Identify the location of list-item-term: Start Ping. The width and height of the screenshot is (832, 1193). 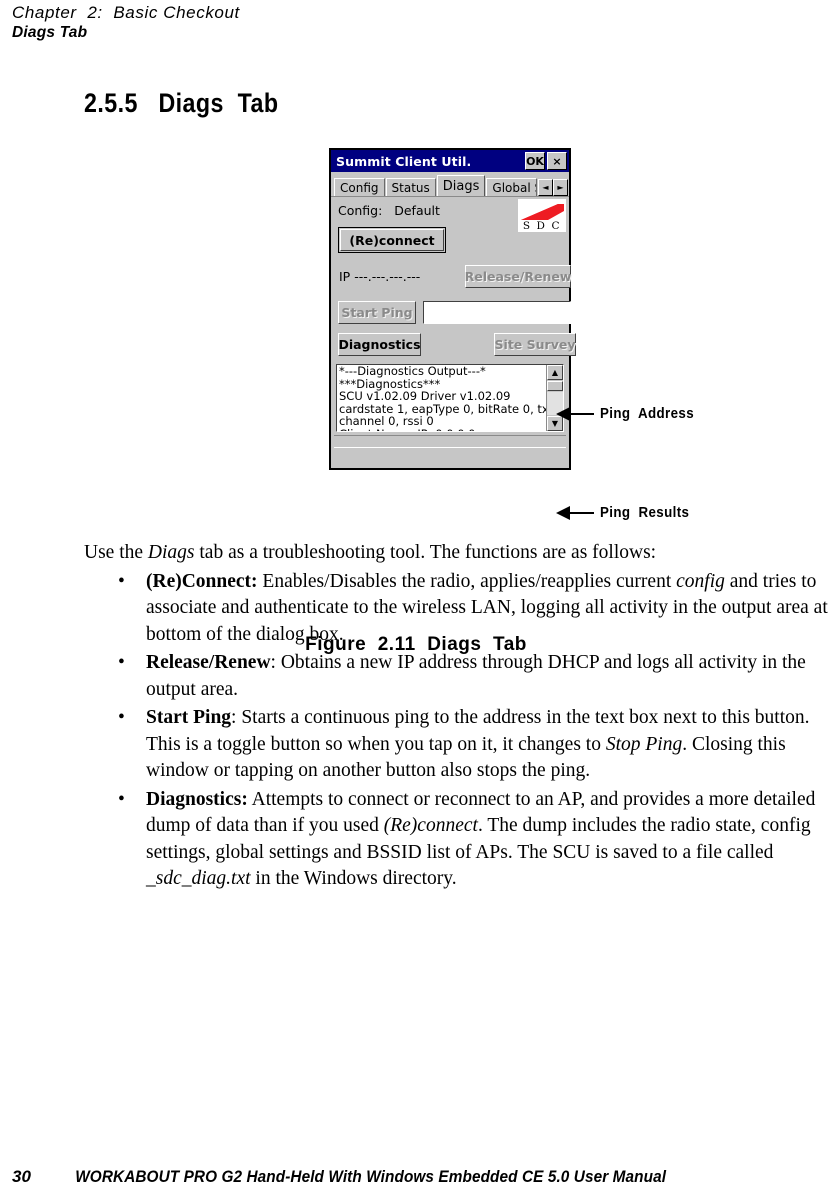
(189, 717).